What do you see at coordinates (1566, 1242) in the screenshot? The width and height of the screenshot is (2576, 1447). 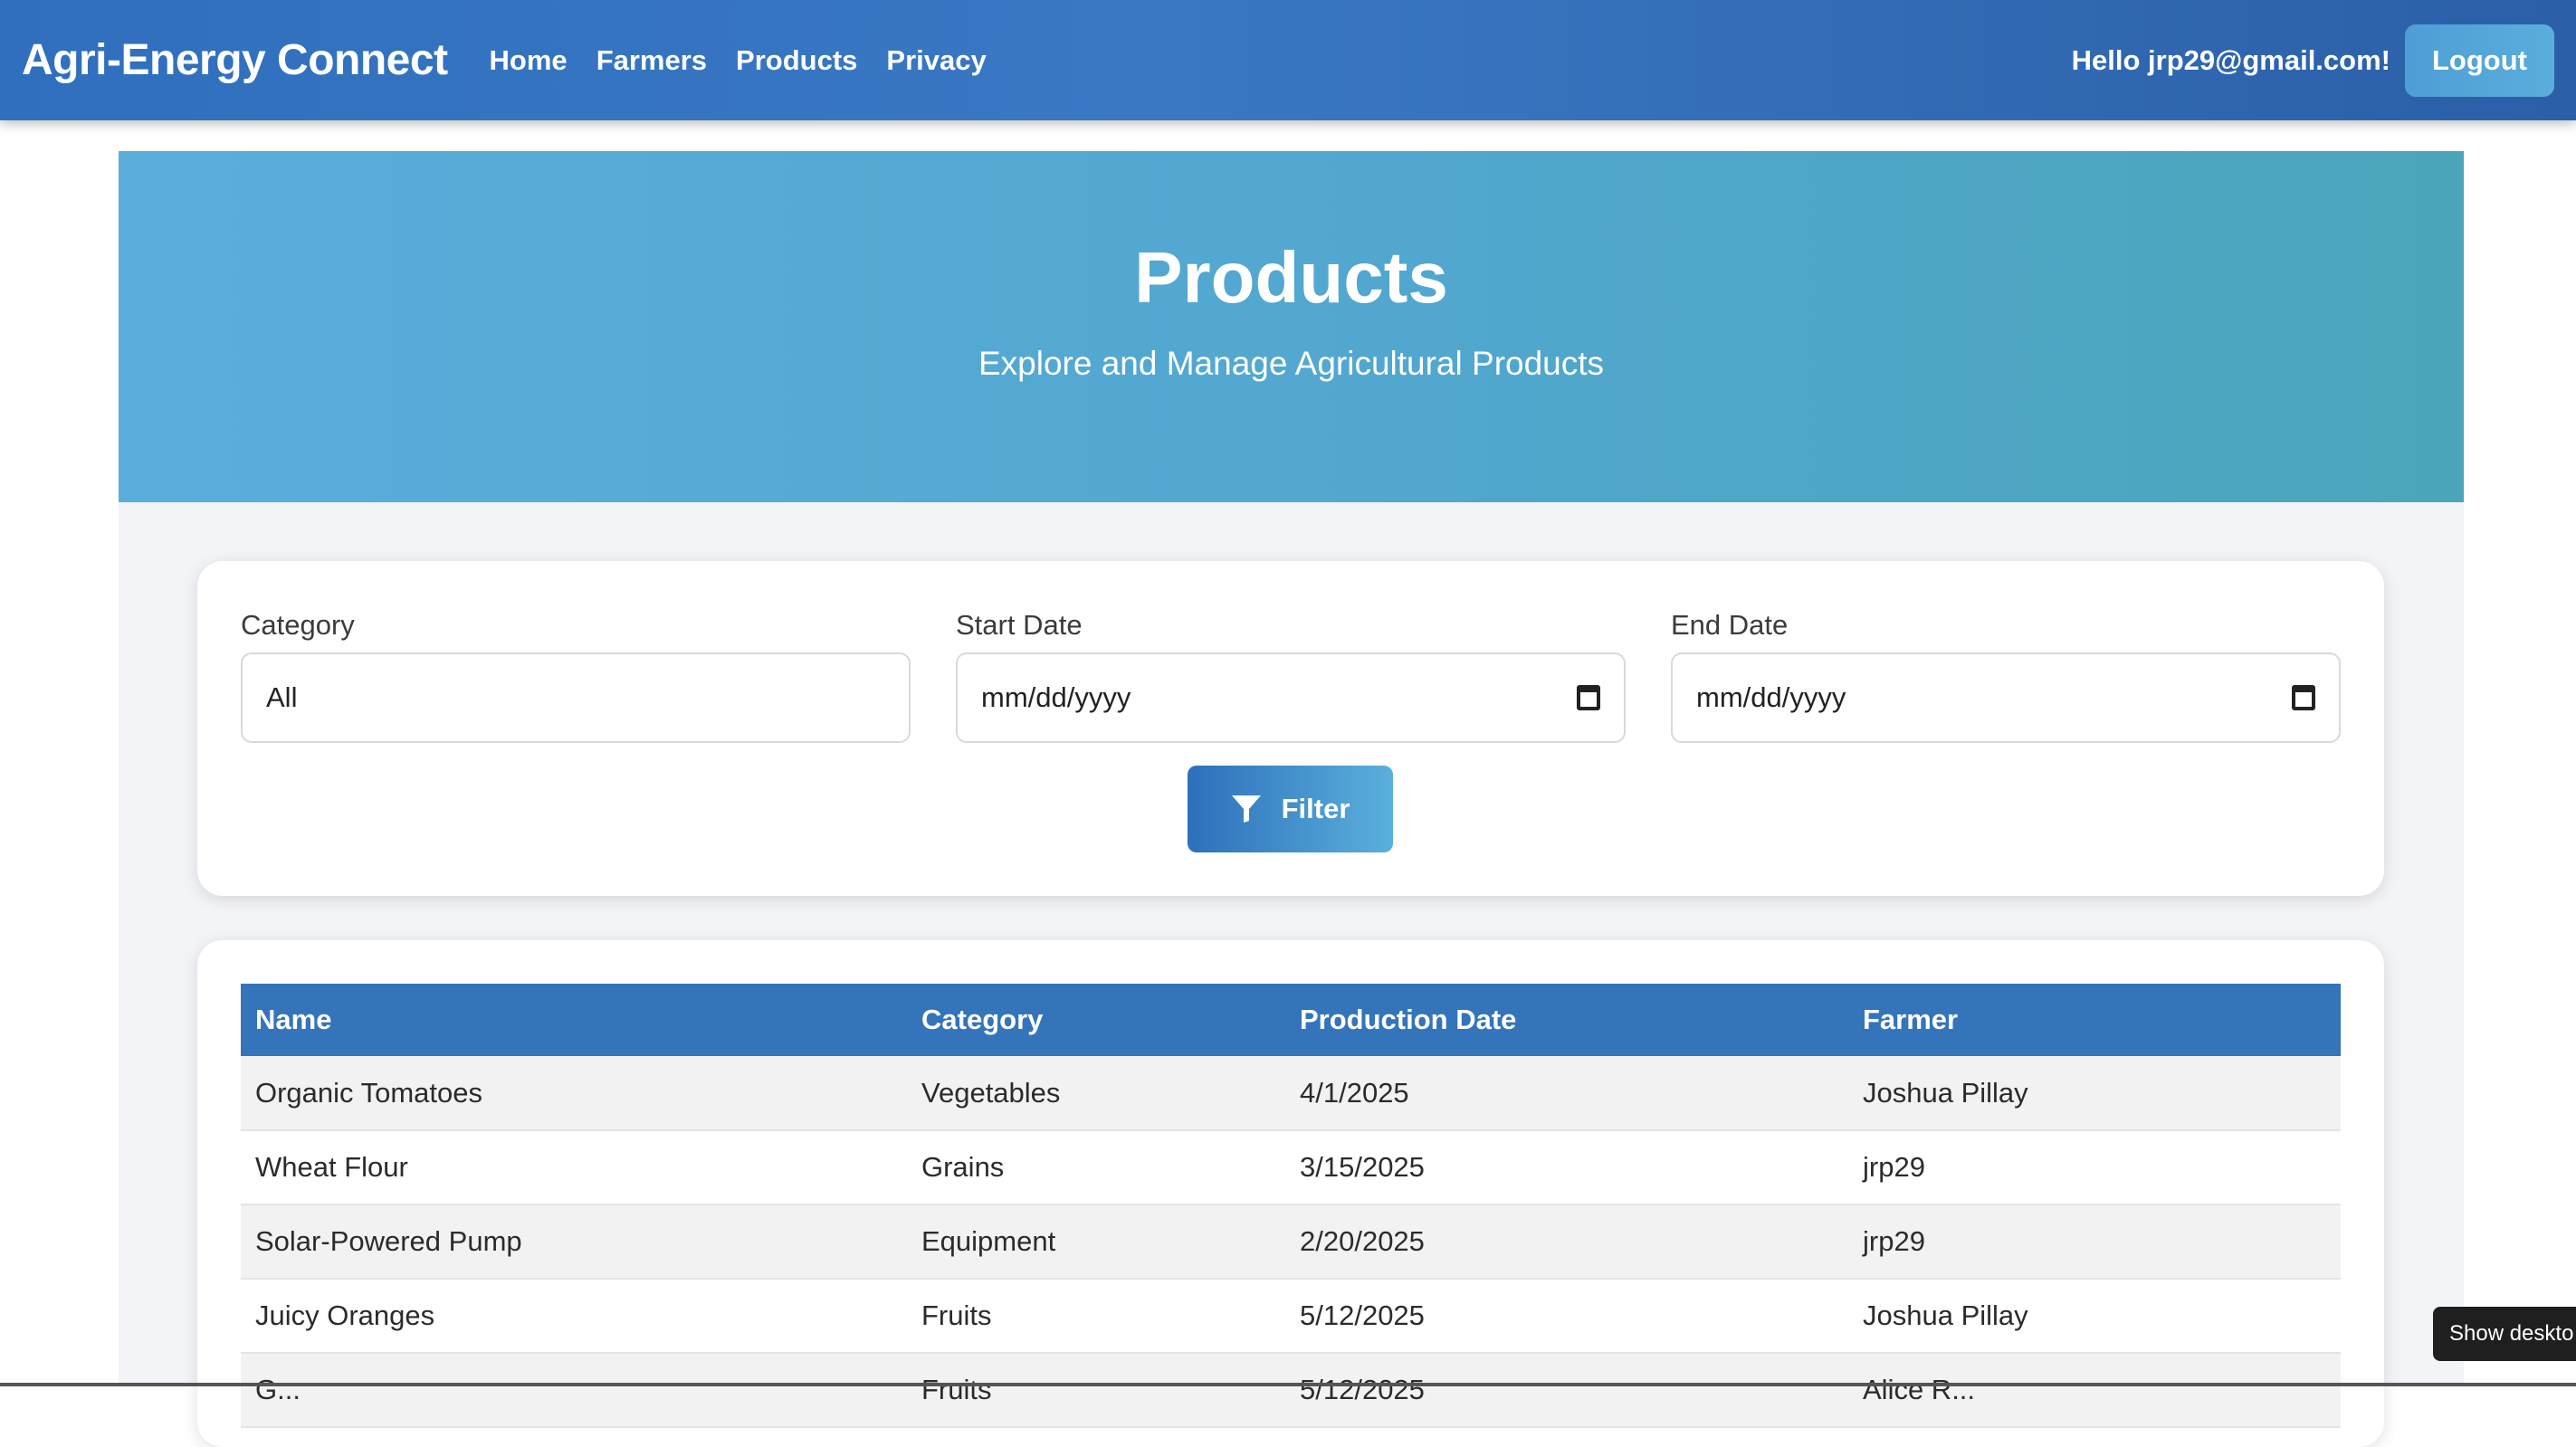 I see `cell-production-date: 2/20/2025` at bounding box center [1566, 1242].